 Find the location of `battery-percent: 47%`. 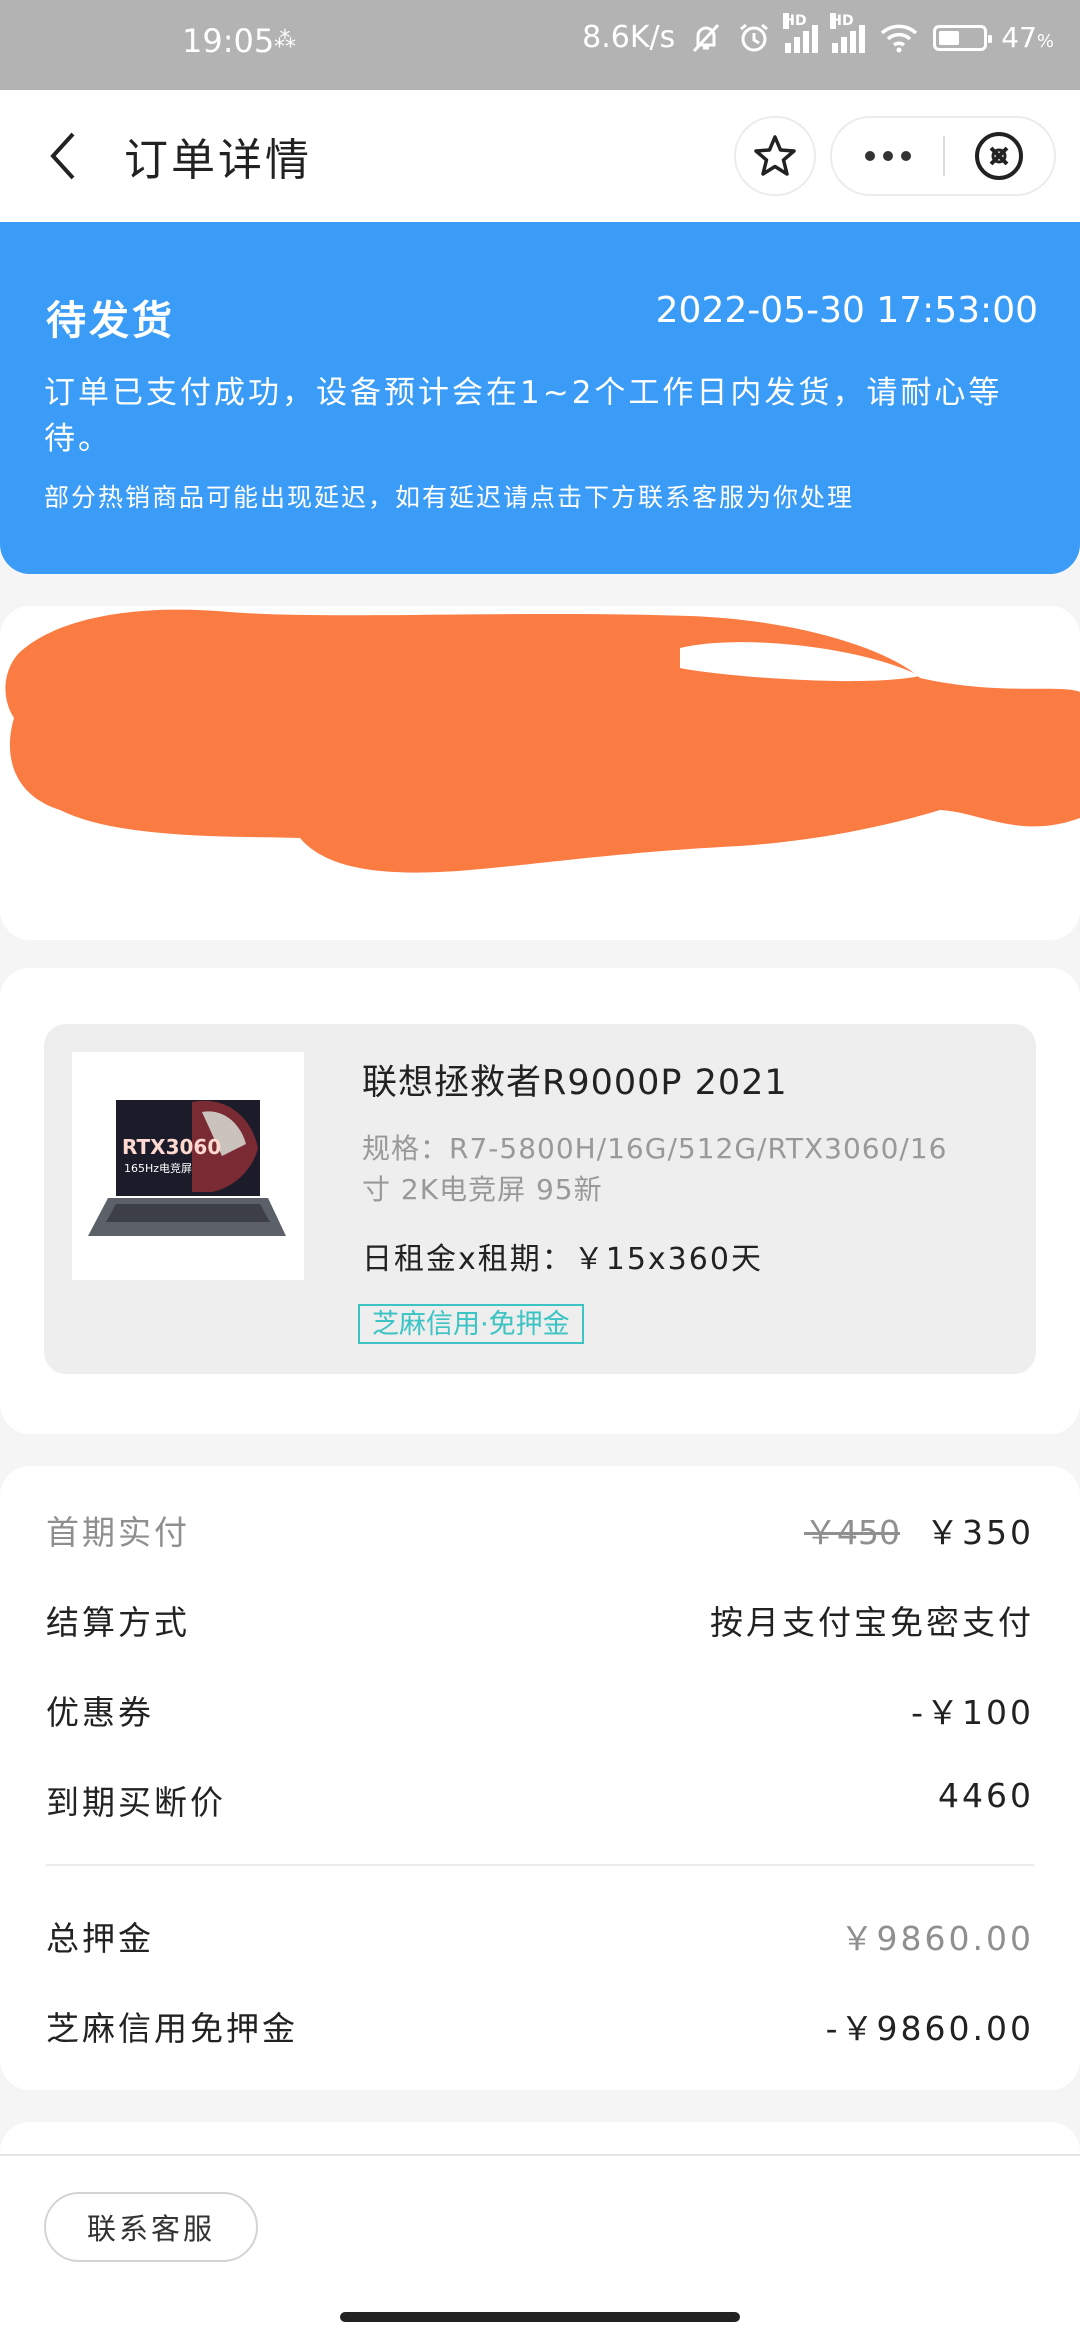

battery-percent: 47% is located at coordinates (1027, 37).